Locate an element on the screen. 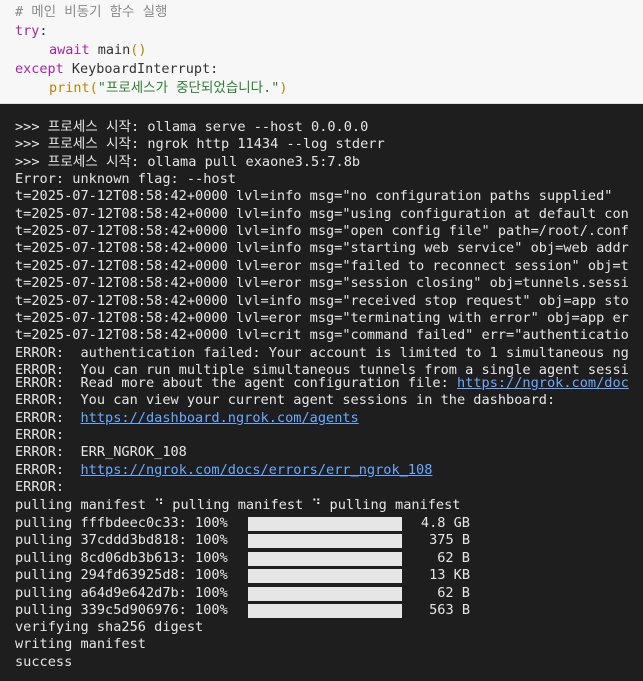 The height and width of the screenshot is (681, 643). verifying-line: verifying sha256 digest is located at coordinates (109, 627).